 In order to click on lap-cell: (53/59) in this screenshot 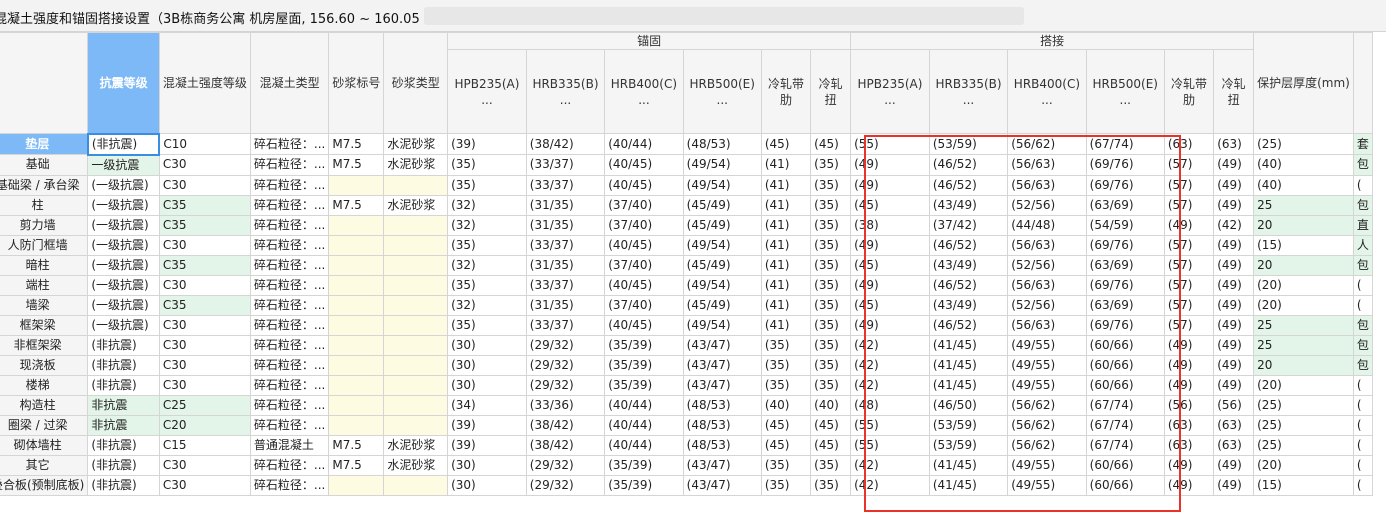, I will do `click(968, 144)`.